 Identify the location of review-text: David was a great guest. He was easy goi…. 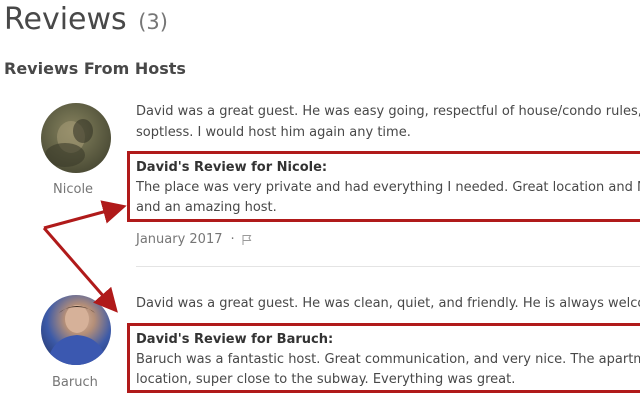
(388, 122).